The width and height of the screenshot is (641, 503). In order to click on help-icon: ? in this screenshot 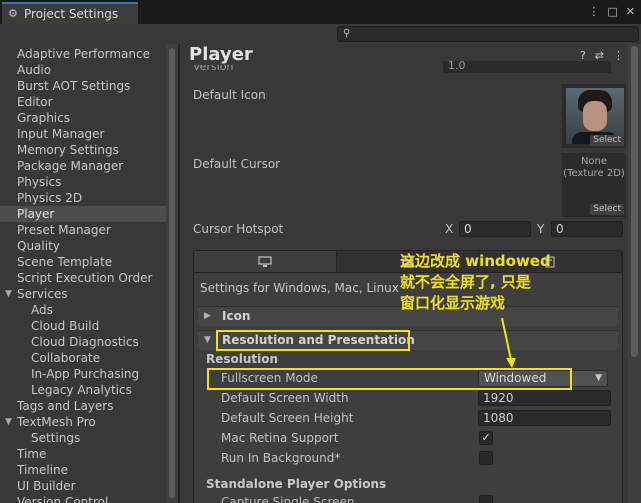, I will do `click(583, 55)`.